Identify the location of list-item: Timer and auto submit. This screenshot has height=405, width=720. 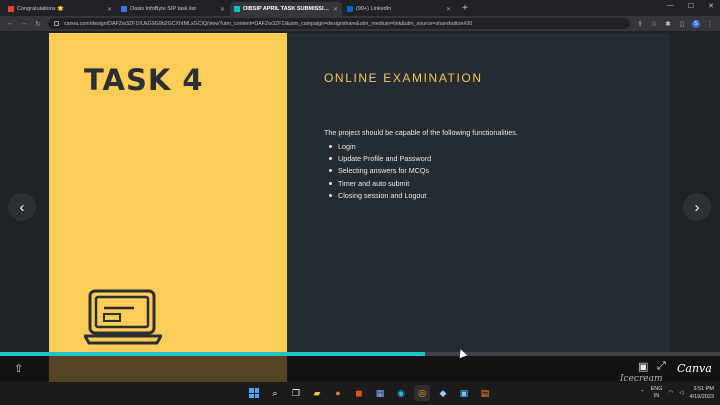
(380, 183).